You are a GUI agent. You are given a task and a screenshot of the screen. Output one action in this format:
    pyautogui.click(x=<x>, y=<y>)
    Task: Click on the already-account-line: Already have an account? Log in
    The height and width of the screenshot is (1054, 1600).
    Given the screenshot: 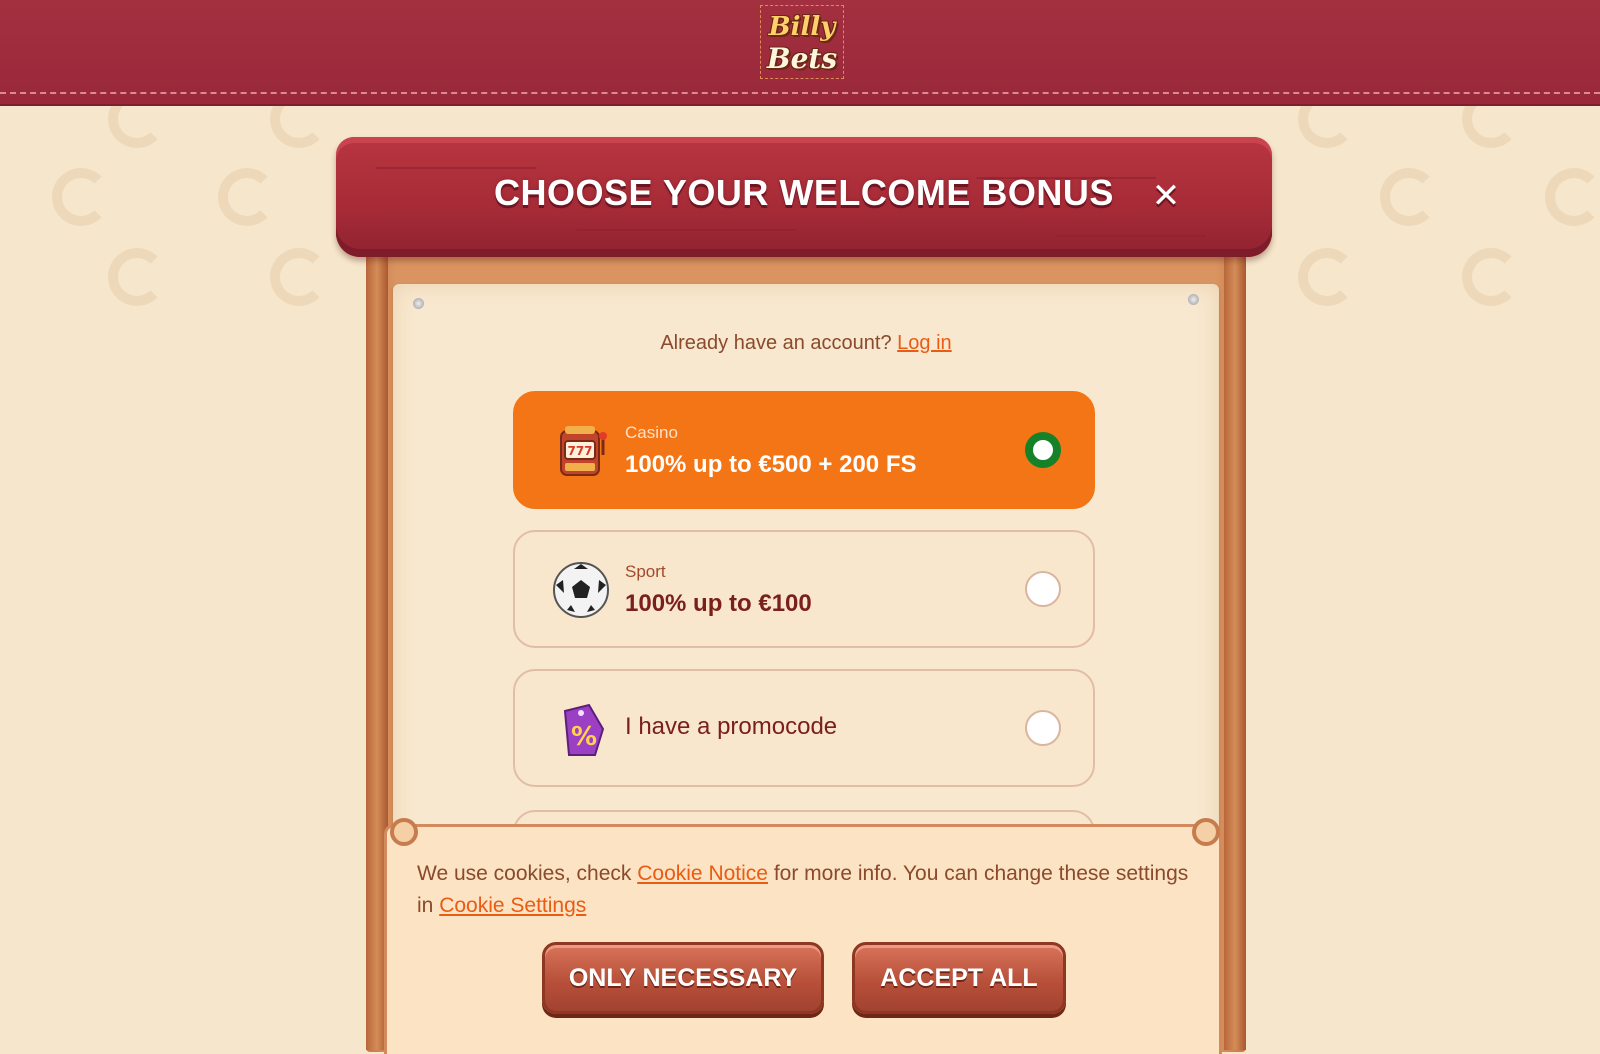 What is the action you would take?
    pyautogui.click(x=806, y=343)
    